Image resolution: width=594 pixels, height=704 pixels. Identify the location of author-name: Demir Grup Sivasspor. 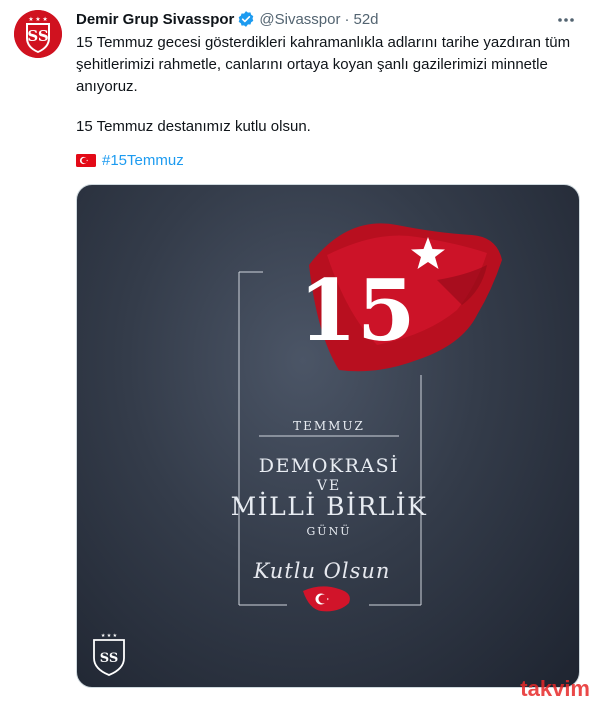
(155, 19).